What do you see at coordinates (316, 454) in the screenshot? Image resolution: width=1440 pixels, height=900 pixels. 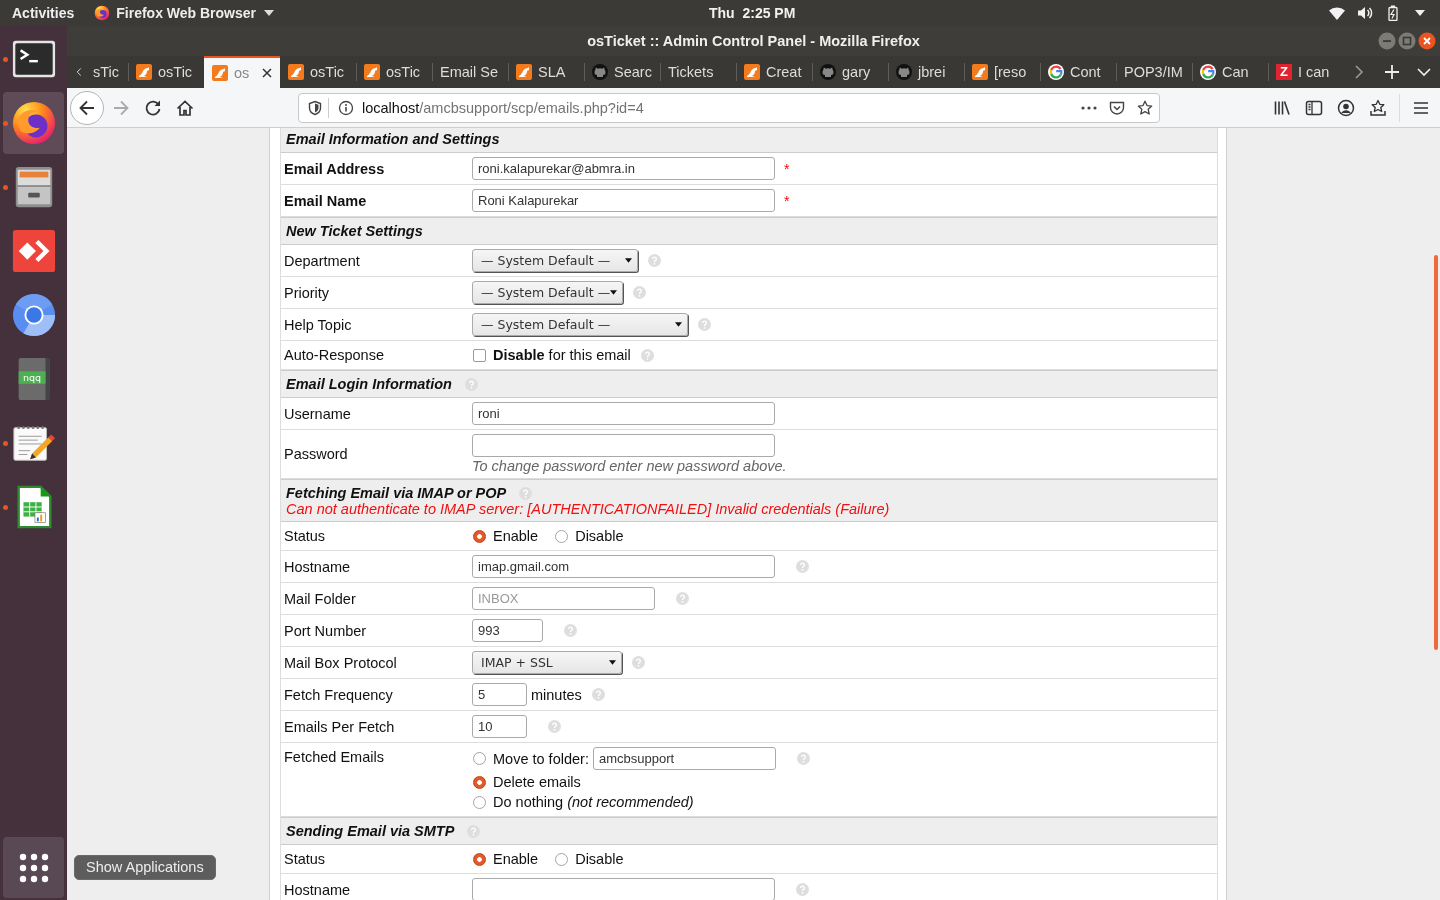 I see `field-label: Password` at bounding box center [316, 454].